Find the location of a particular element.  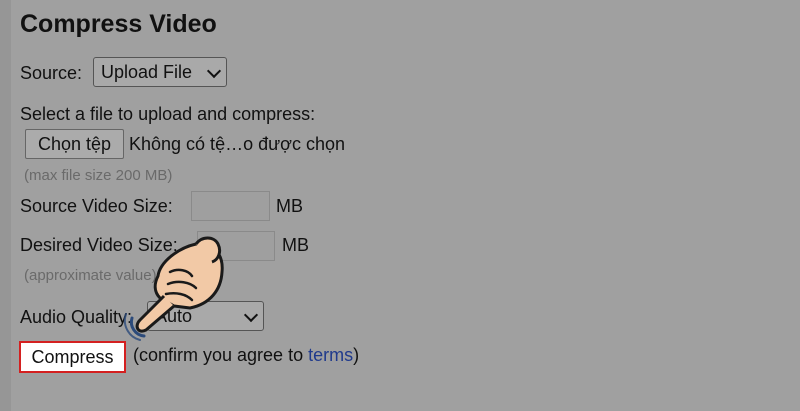

page-edge is located at coordinates (5, 205).